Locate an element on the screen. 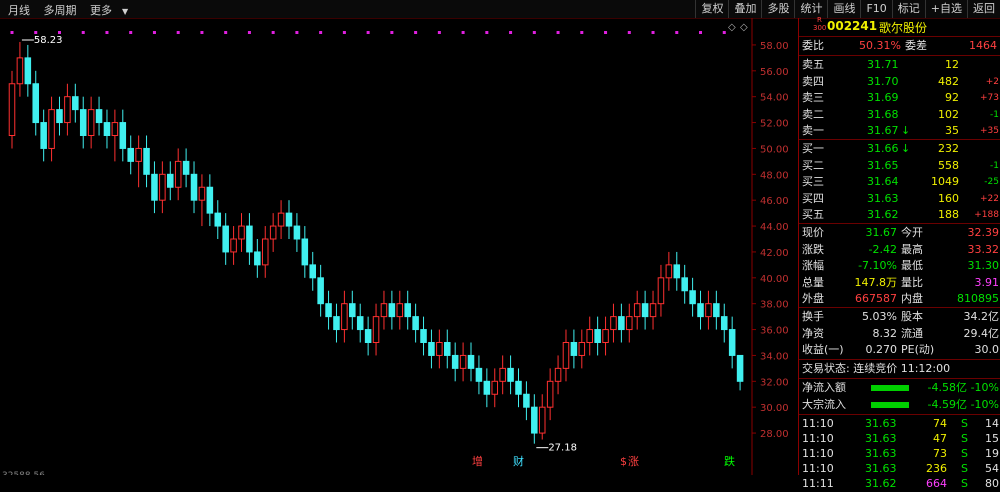 The height and width of the screenshot is (492, 1000). quote-value: 147.8万 is located at coordinates (876, 282).